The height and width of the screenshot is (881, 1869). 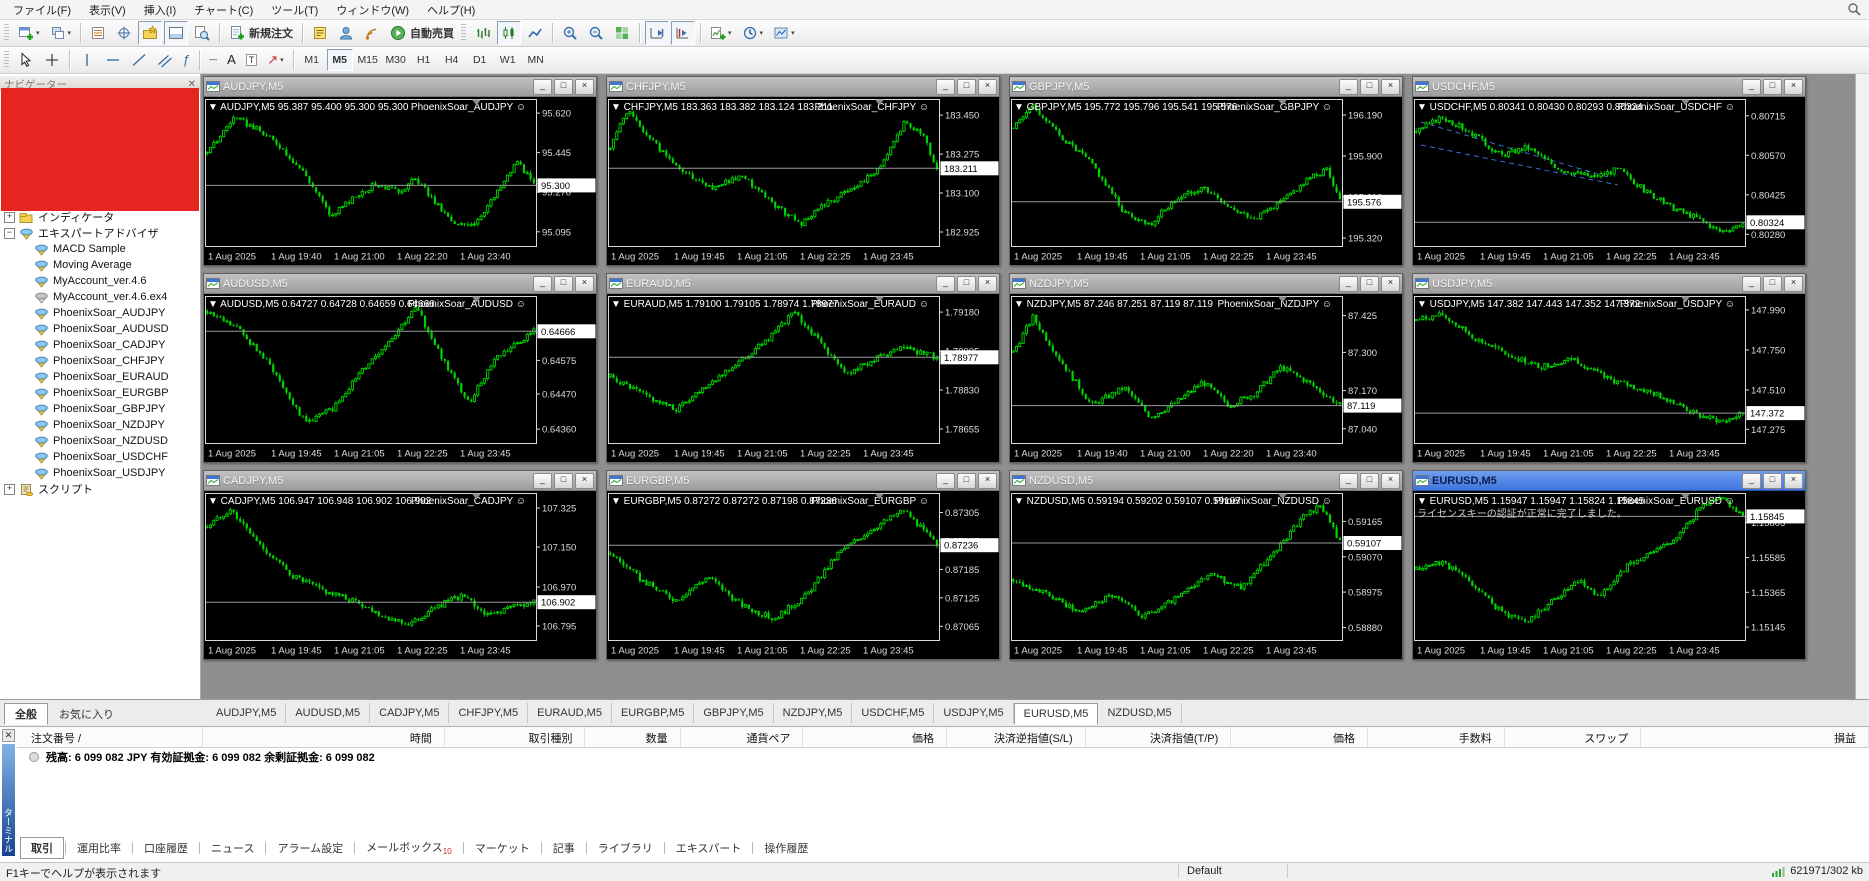 What do you see at coordinates (9, 233) in the screenshot?
I see `tree-expand-icon: −` at bounding box center [9, 233].